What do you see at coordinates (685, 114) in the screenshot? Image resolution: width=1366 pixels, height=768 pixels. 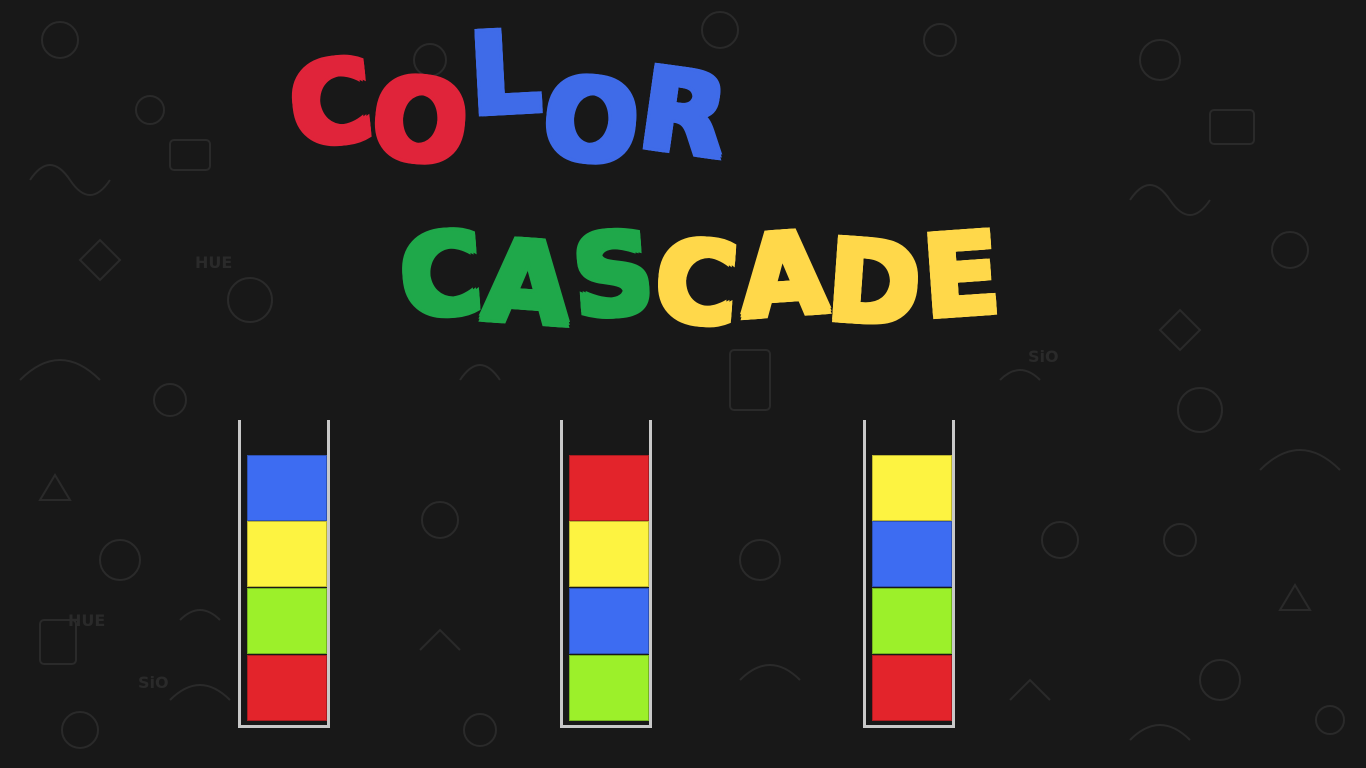 I see `title-letter: R` at bounding box center [685, 114].